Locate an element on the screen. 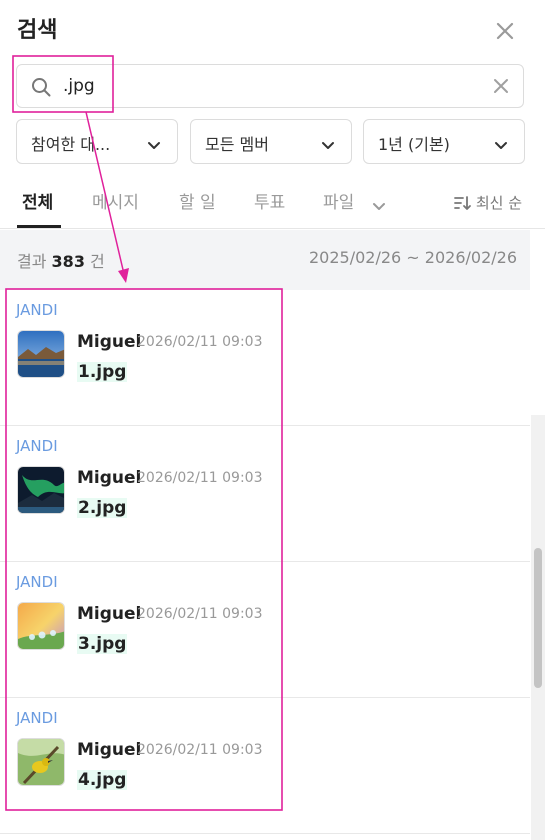 The image size is (545, 840). search-header: 검색 is located at coordinates (272, 30).